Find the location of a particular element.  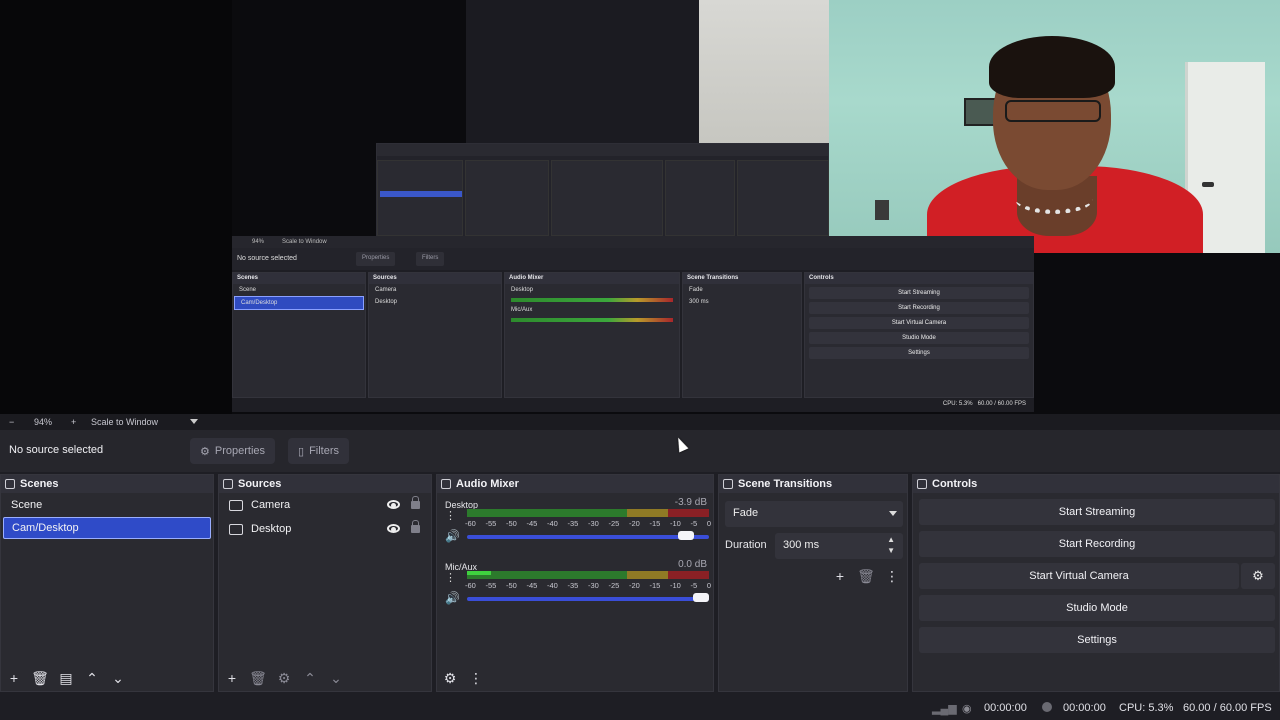

scale-mode-select: Scale to Window is located at coordinates (124, 422).